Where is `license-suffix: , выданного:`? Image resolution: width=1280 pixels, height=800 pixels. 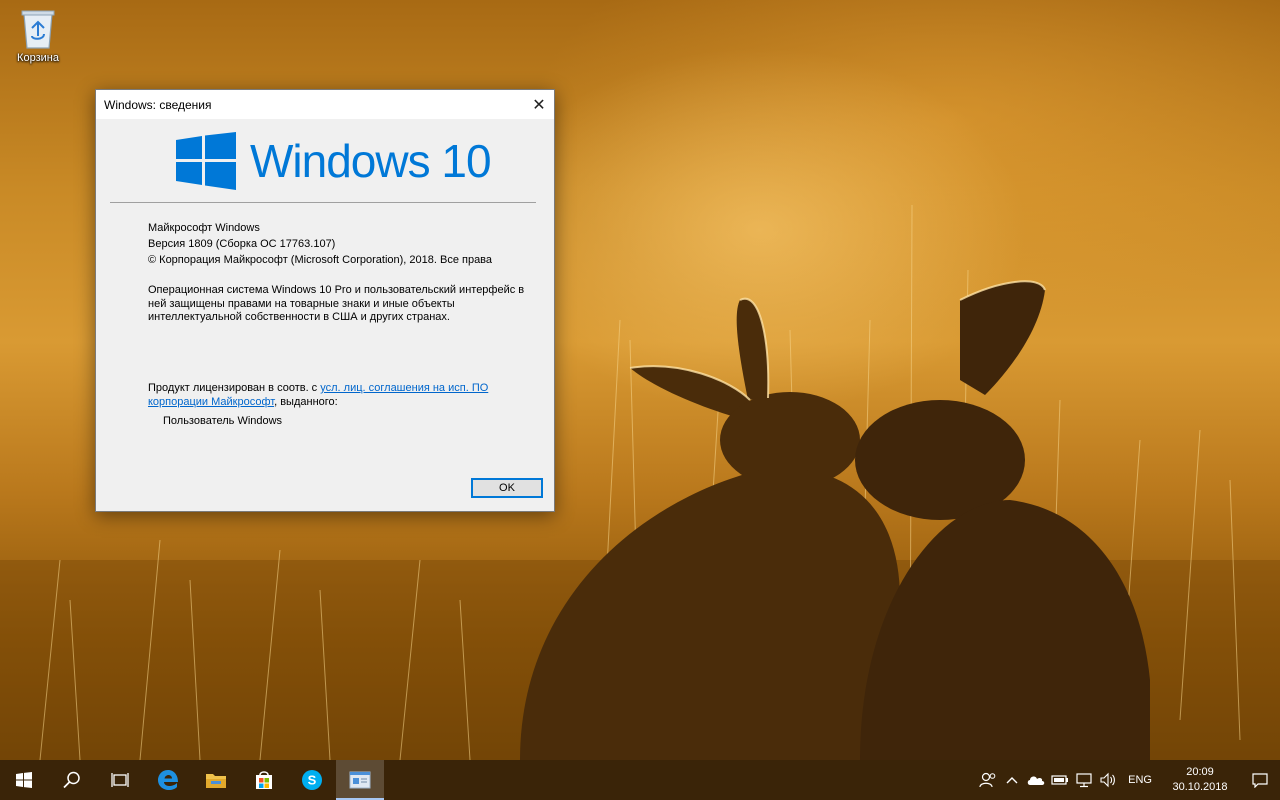 license-suffix: , выданного: is located at coordinates (306, 401).